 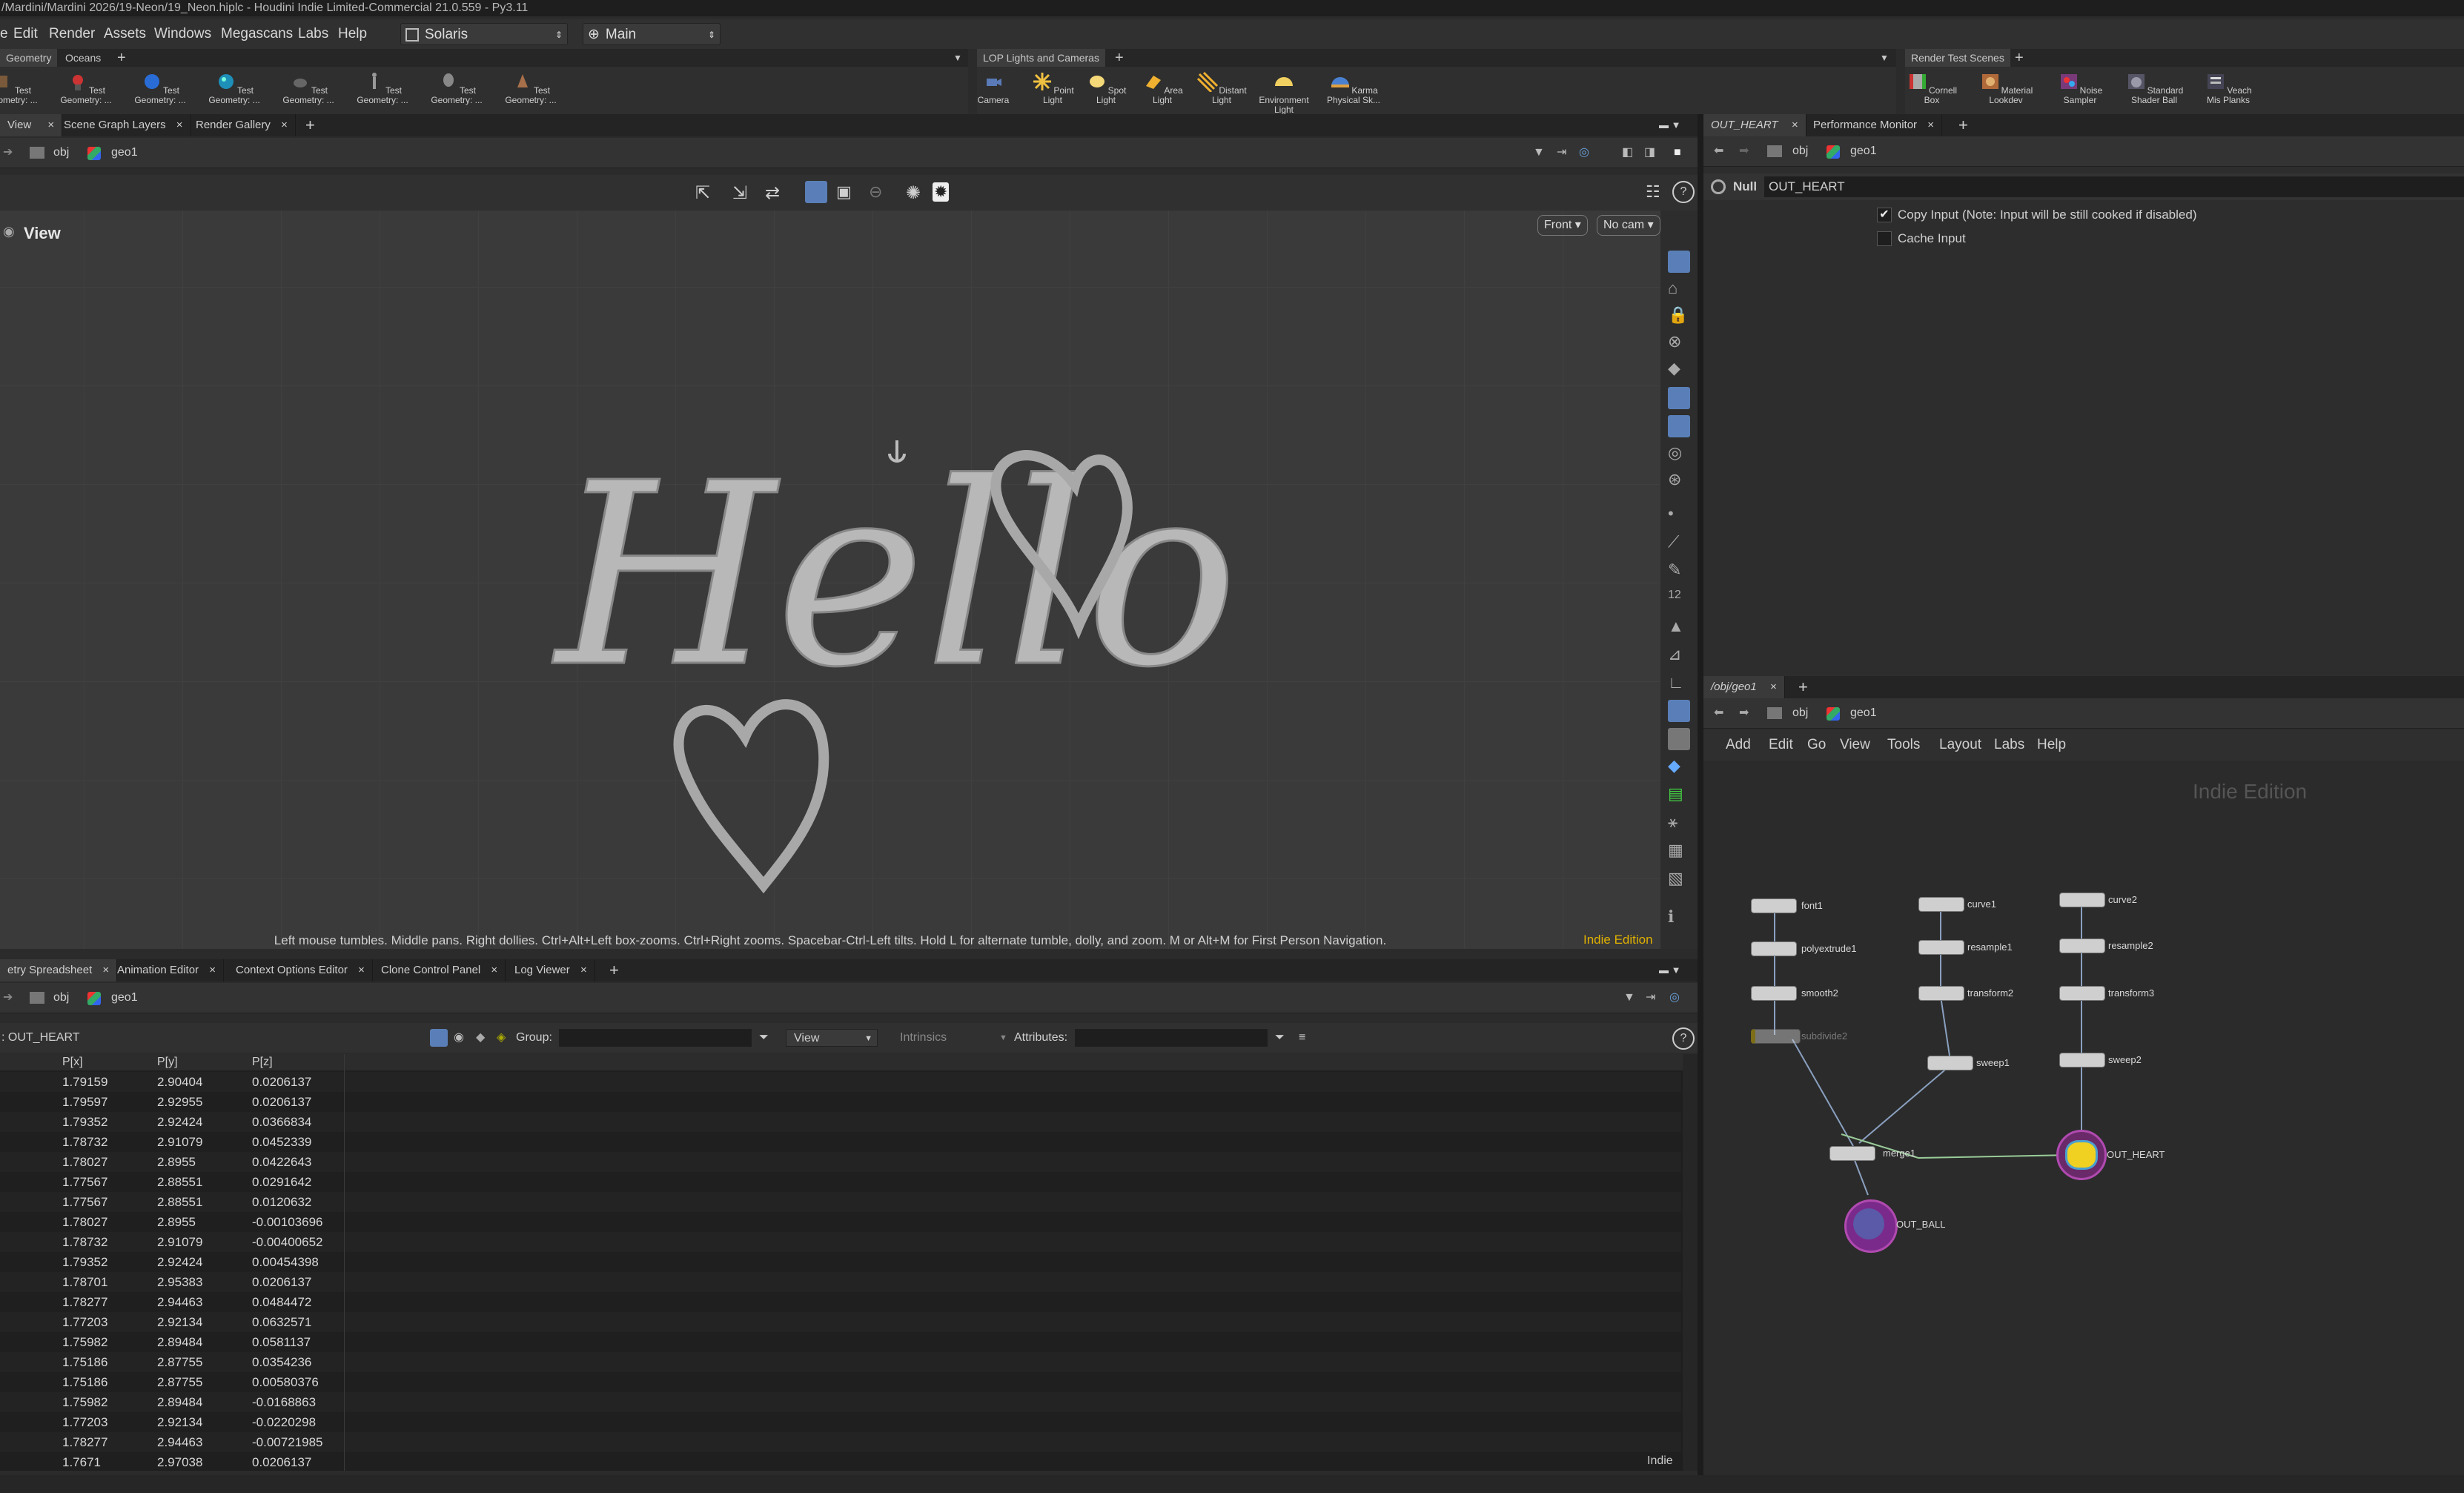 What do you see at coordinates (8, 998) in the screenshot?
I see `arrow-right-icon: ➔` at bounding box center [8, 998].